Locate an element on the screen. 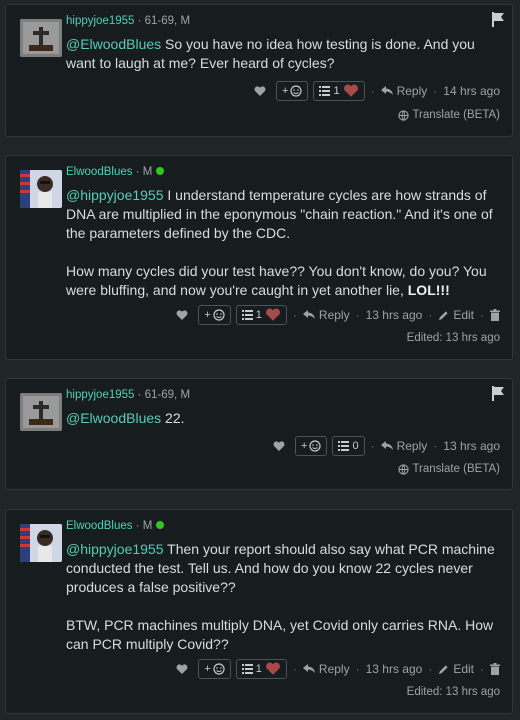 The height and width of the screenshot is (720, 520). comment-body: 22. is located at coordinates (173, 418).